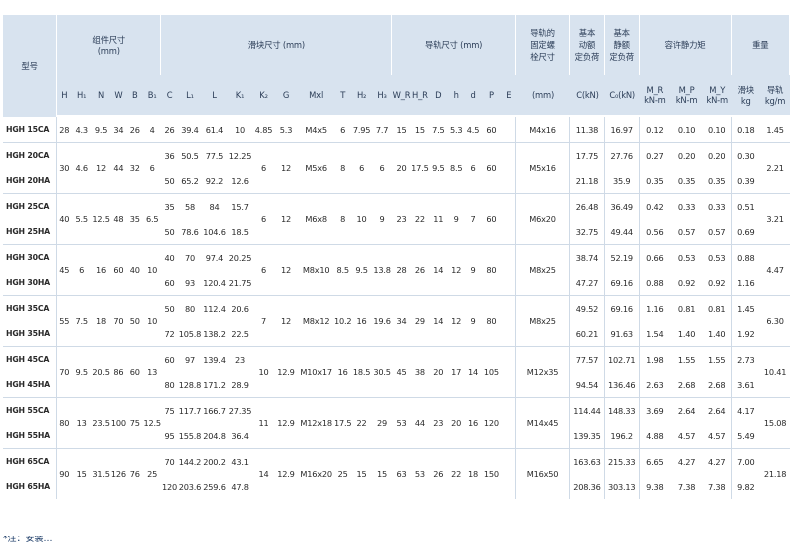  Describe the element at coordinates (30, 129) in the screenshot. I see `model-cell: HGH 15CA` at that location.